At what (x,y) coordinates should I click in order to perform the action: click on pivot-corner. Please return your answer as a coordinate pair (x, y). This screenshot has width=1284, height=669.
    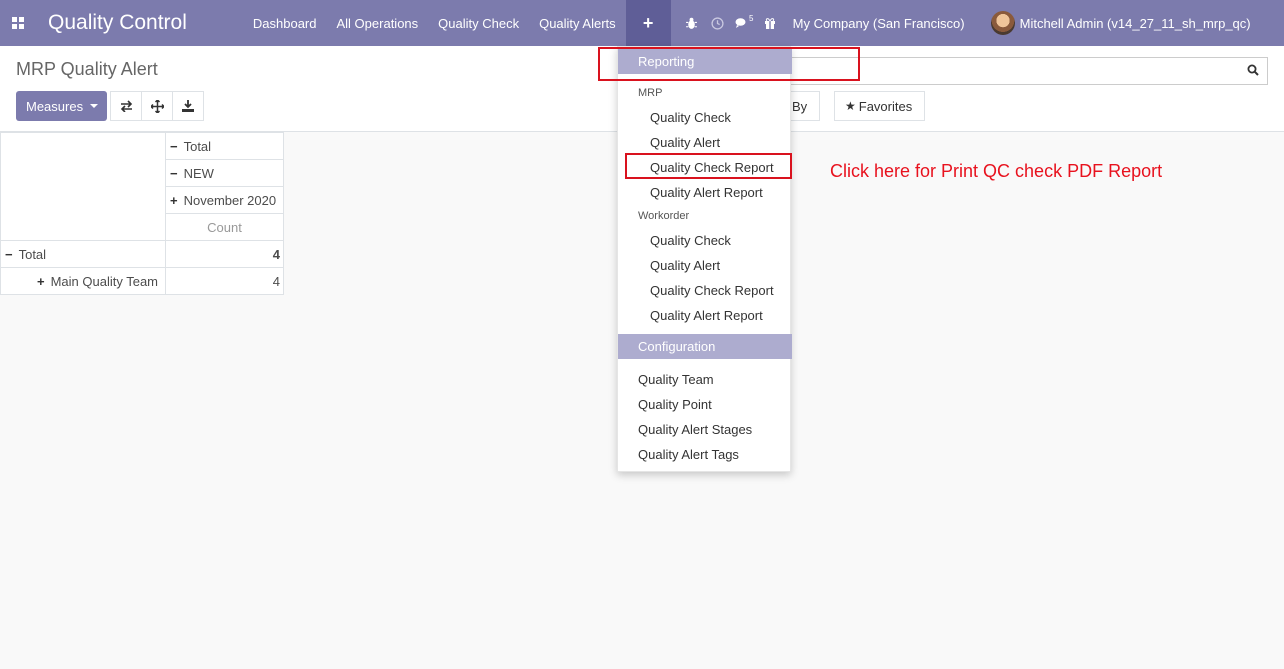
    Looking at the image, I should click on (83, 186).